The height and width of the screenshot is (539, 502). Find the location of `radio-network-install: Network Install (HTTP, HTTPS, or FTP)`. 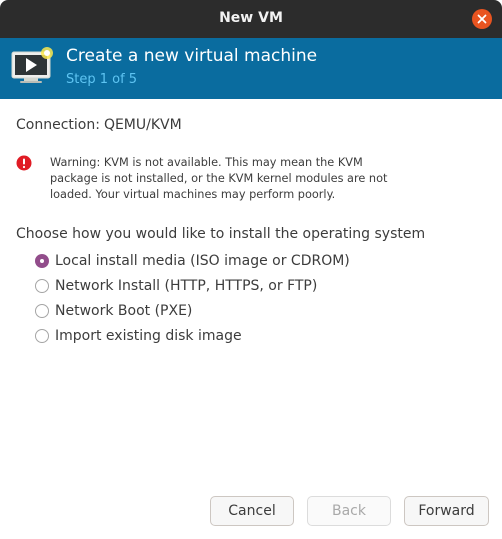

radio-network-install: Network Install (HTTP, HTTPS, or FTP) is located at coordinates (176, 286).